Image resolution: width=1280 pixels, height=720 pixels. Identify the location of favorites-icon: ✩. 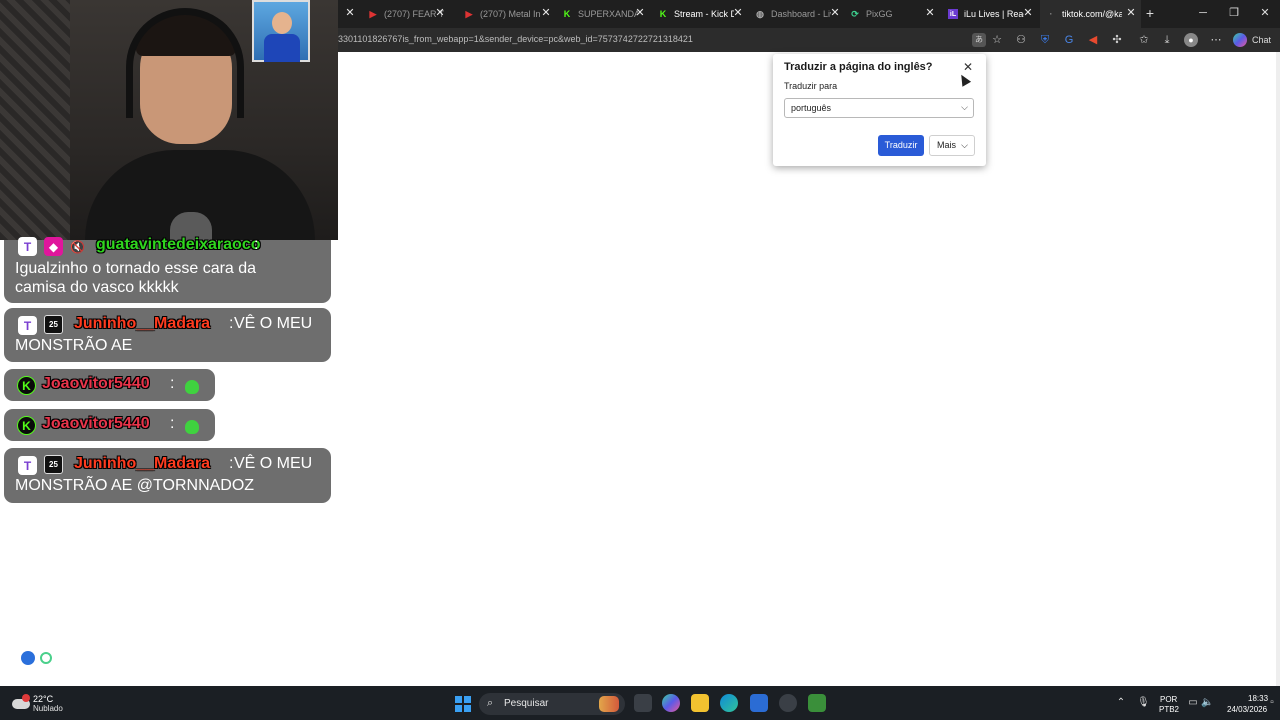
(1144, 40).